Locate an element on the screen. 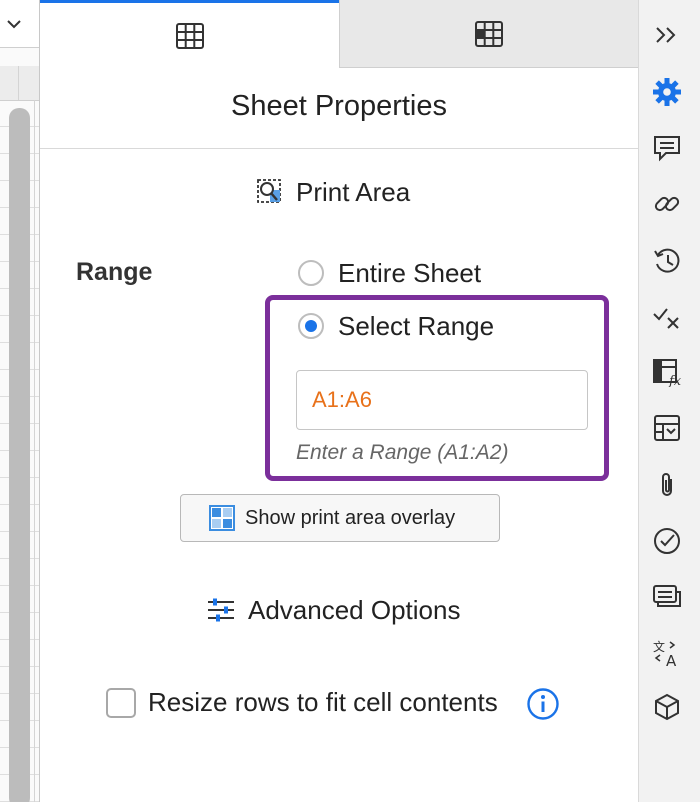 The width and height of the screenshot is (700, 802). check-x-icon is located at coordinates (667, 317).